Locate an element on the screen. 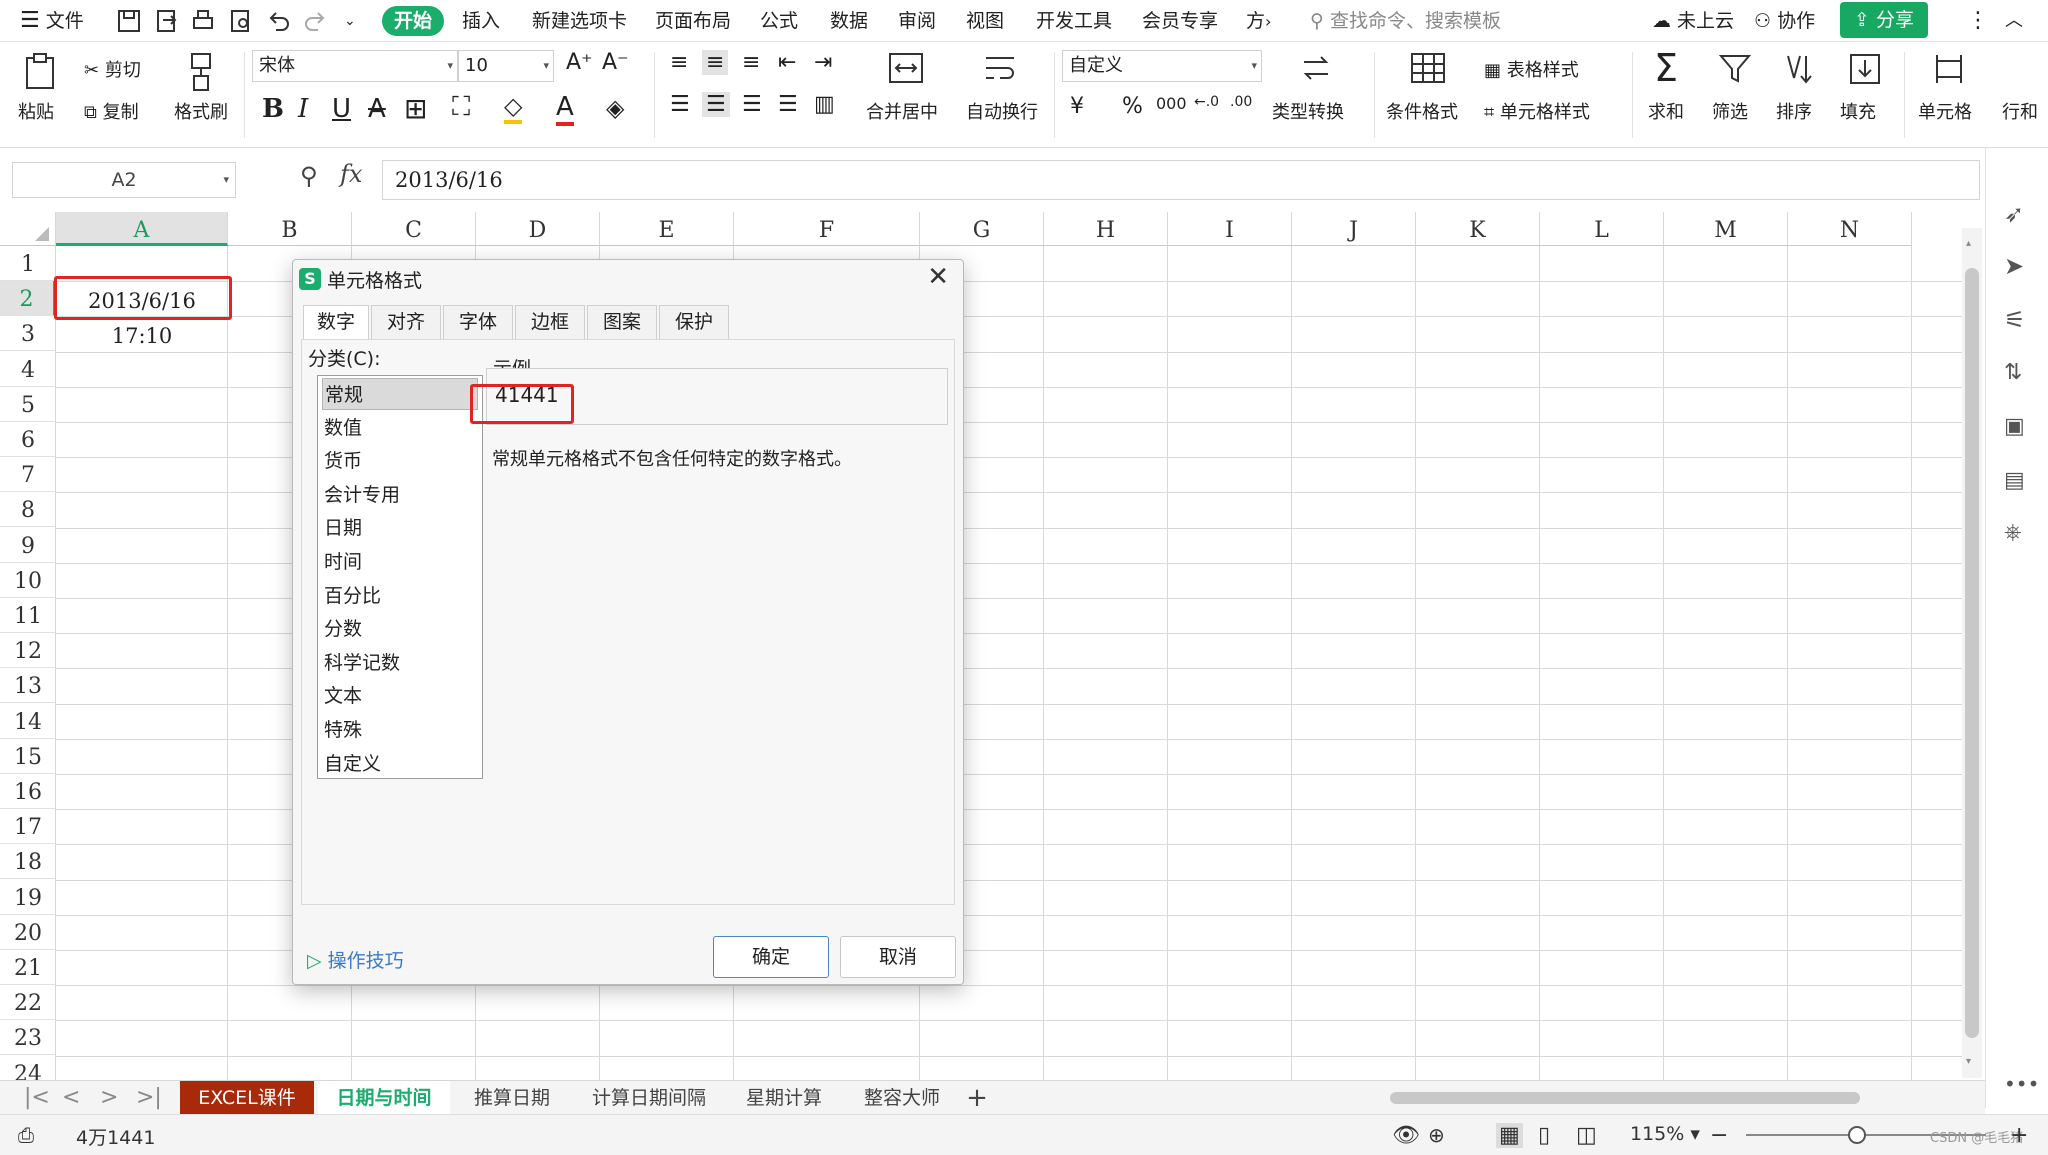 Image resolution: width=2048 pixels, height=1155 pixels. vertical-scrollbar: ▴ ▾ is located at coordinates (1972, 653).